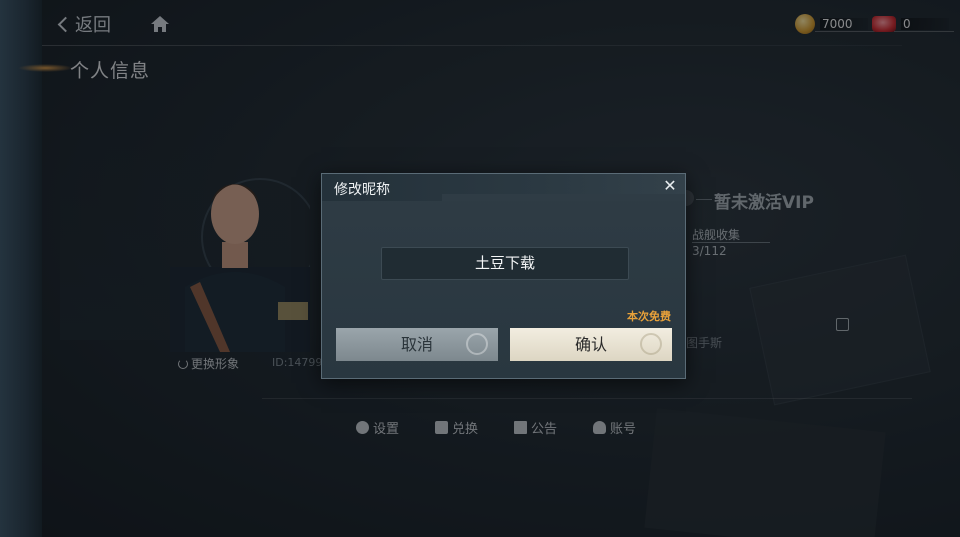 The height and width of the screenshot is (537, 960). Describe the element at coordinates (505, 263) in the screenshot. I see `nickname-input: 土豆下载` at that location.